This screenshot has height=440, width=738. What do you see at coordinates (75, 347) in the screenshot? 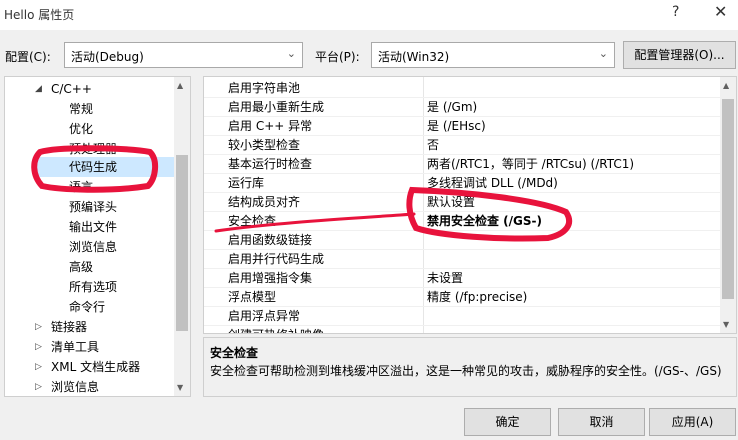
I see `tree-item-label: 清单工具` at bounding box center [75, 347].